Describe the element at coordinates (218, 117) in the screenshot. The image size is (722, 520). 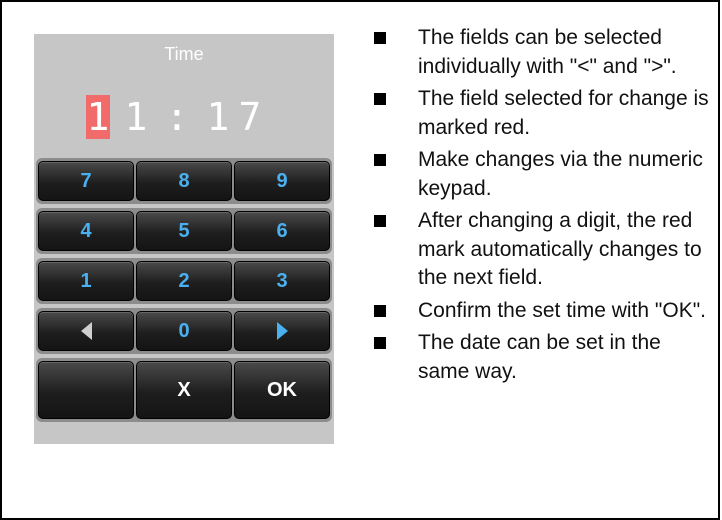
I see `minute-tens-digit: 1` at that location.